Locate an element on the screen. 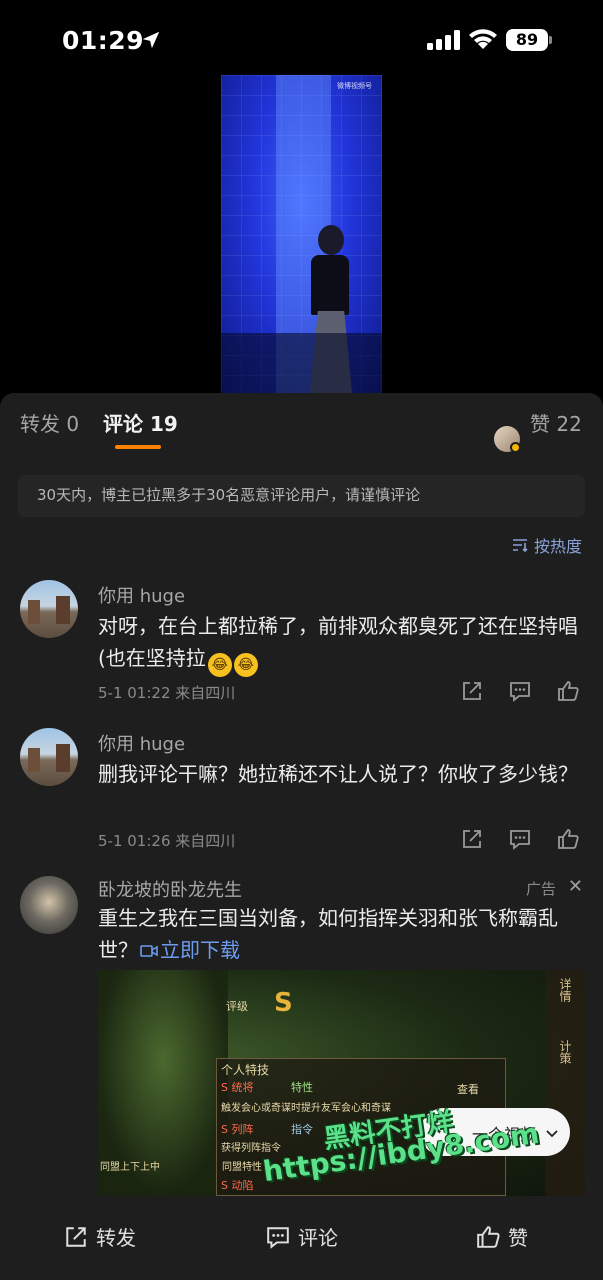 This screenshot has width=603, height=1280. moderation-notice: 30天内，博主已拉黑多于30名恶意评论用户，请谨慎评论 is located at coordinates (301, 496).